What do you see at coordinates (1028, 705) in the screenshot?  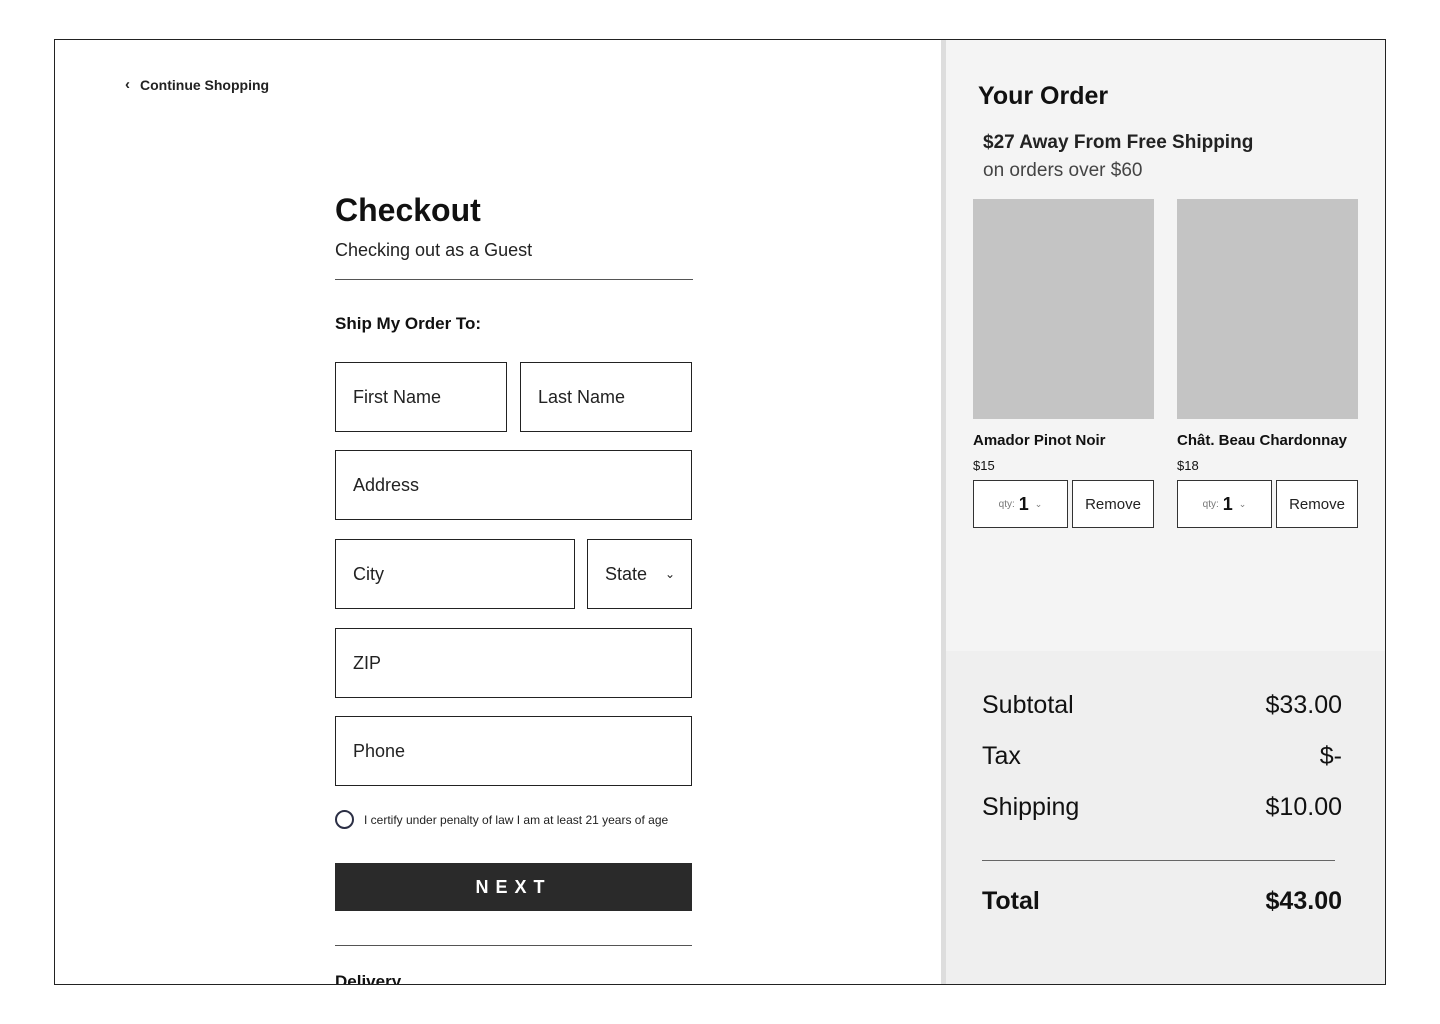 I see `subtotal-label: Subtotal` at bounding box center [1028, 705].